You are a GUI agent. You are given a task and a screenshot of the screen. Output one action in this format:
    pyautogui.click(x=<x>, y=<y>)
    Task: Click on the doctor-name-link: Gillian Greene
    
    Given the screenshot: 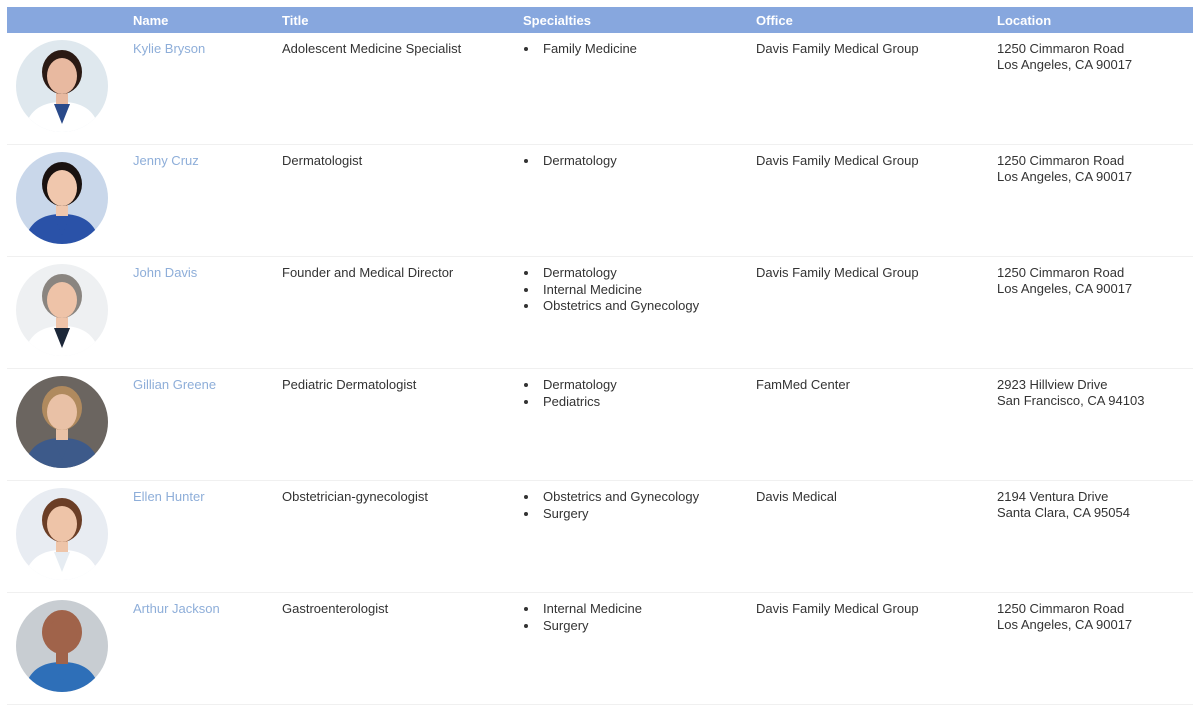 What is the action you would take?
    pyautogui.click(x=174, y=384)
    